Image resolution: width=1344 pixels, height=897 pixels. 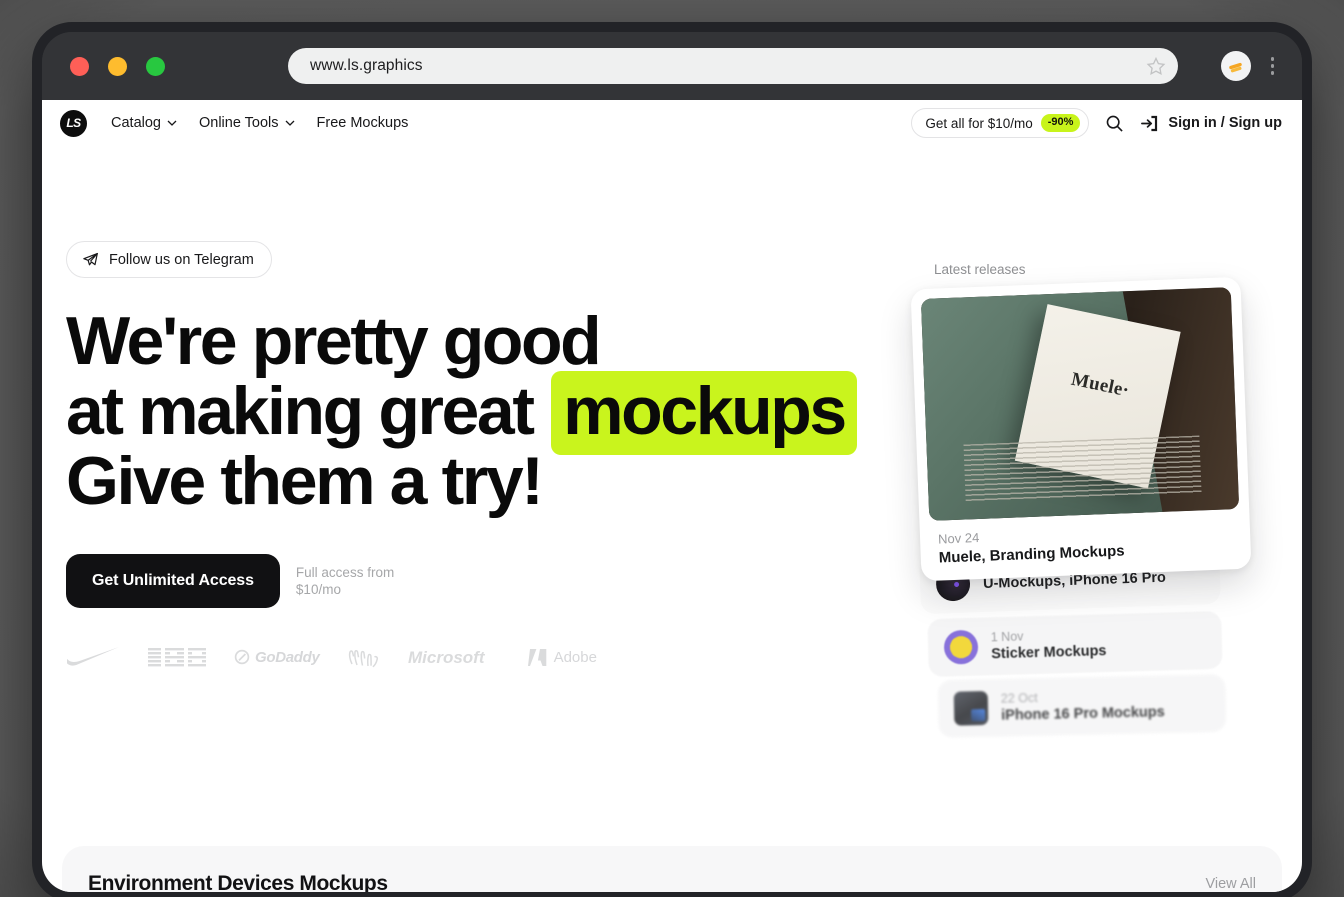 What do you see at coordinates (79, 66) in the screenshot?
I see `close-window-button` at bounding box center [79, 66].